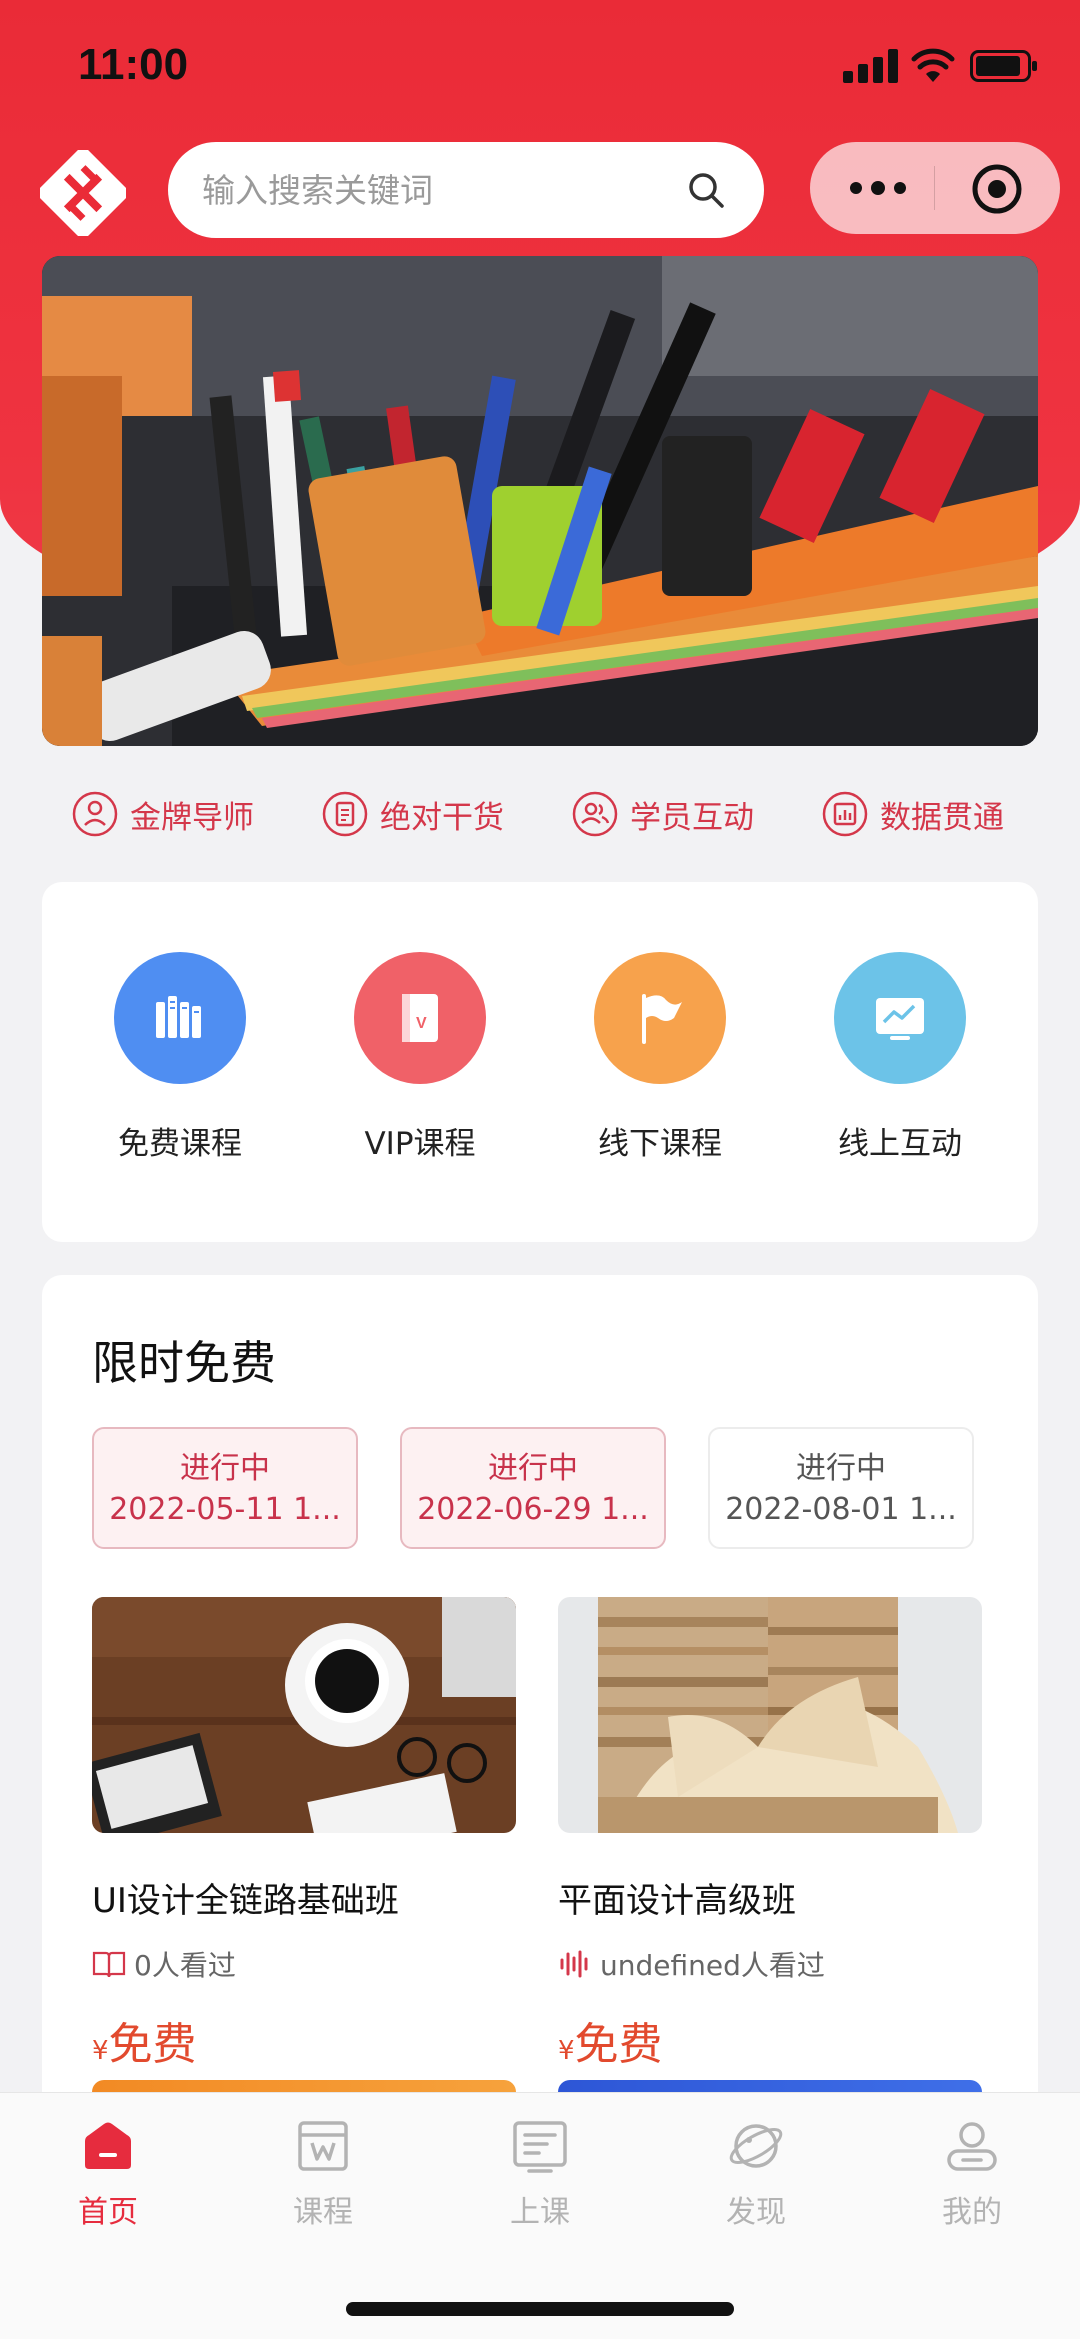  What do you see at coordinates (540, 814) in the screenshot?
I see `feature-highlights: 金牌导师 绝对干货 学员互动 数据贯通` at bounding box center [540, 814].